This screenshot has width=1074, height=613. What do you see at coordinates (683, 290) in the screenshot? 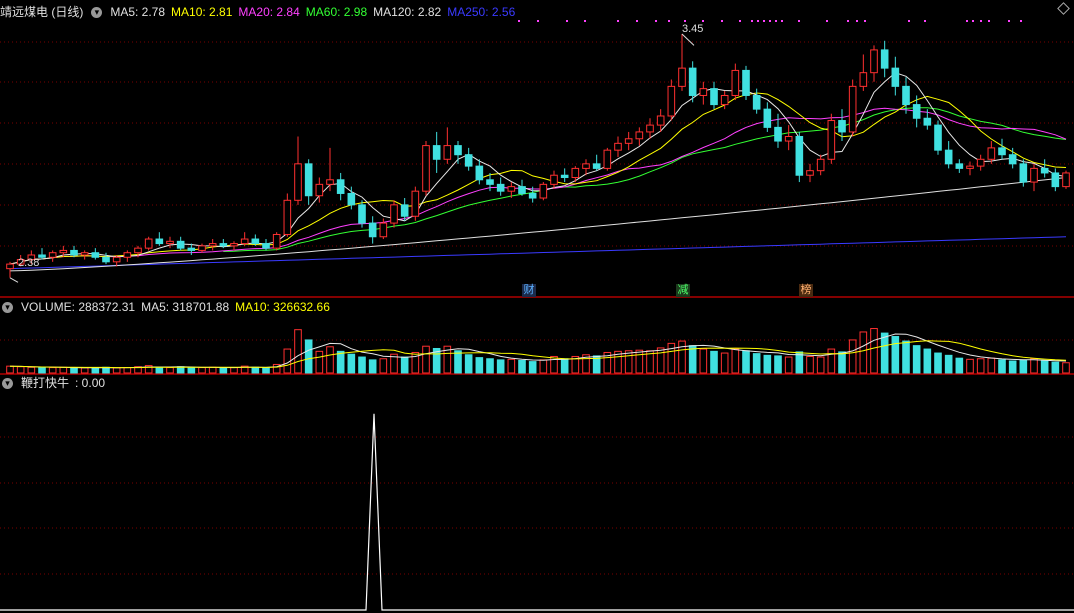
I see `reduce-badge: 减` at bounding box center [683, 290].